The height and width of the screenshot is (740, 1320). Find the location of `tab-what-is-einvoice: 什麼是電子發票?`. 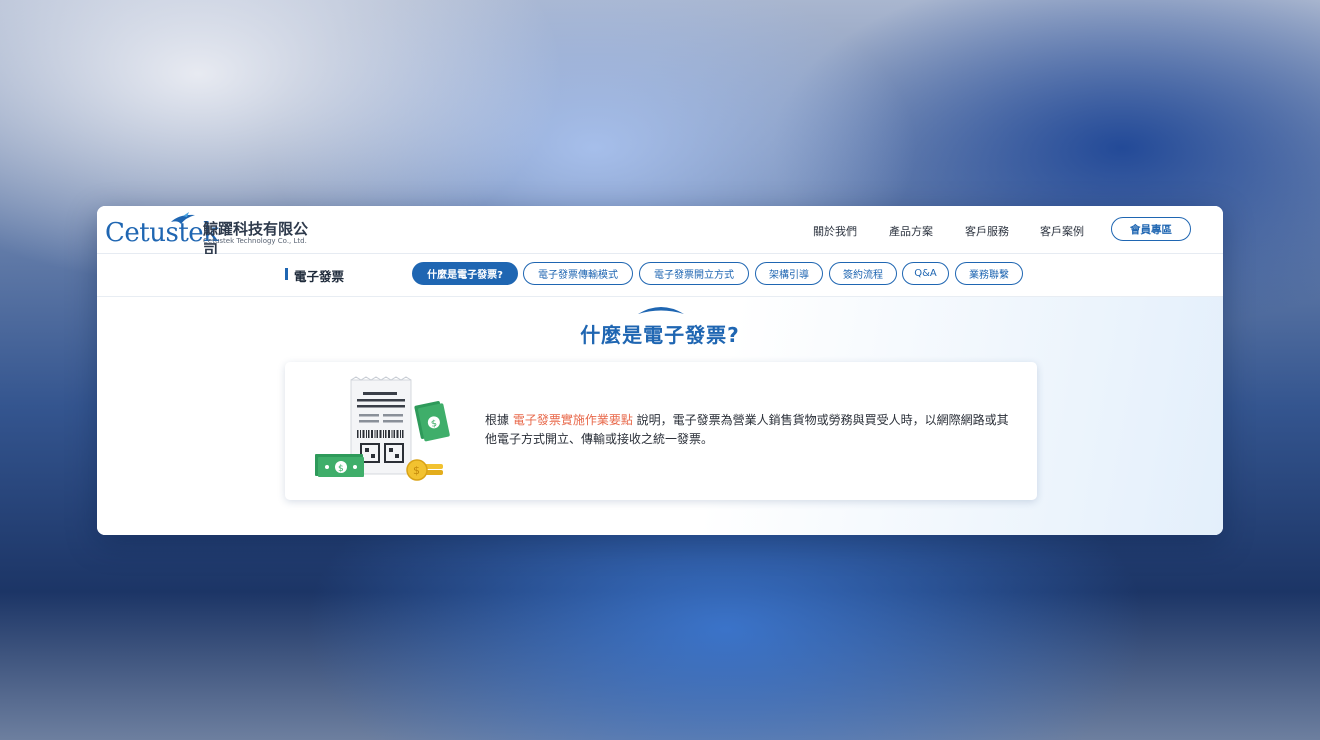

tab-what-is-einvoice: 什麼是電子發票? is located at coordinates (465, 273).